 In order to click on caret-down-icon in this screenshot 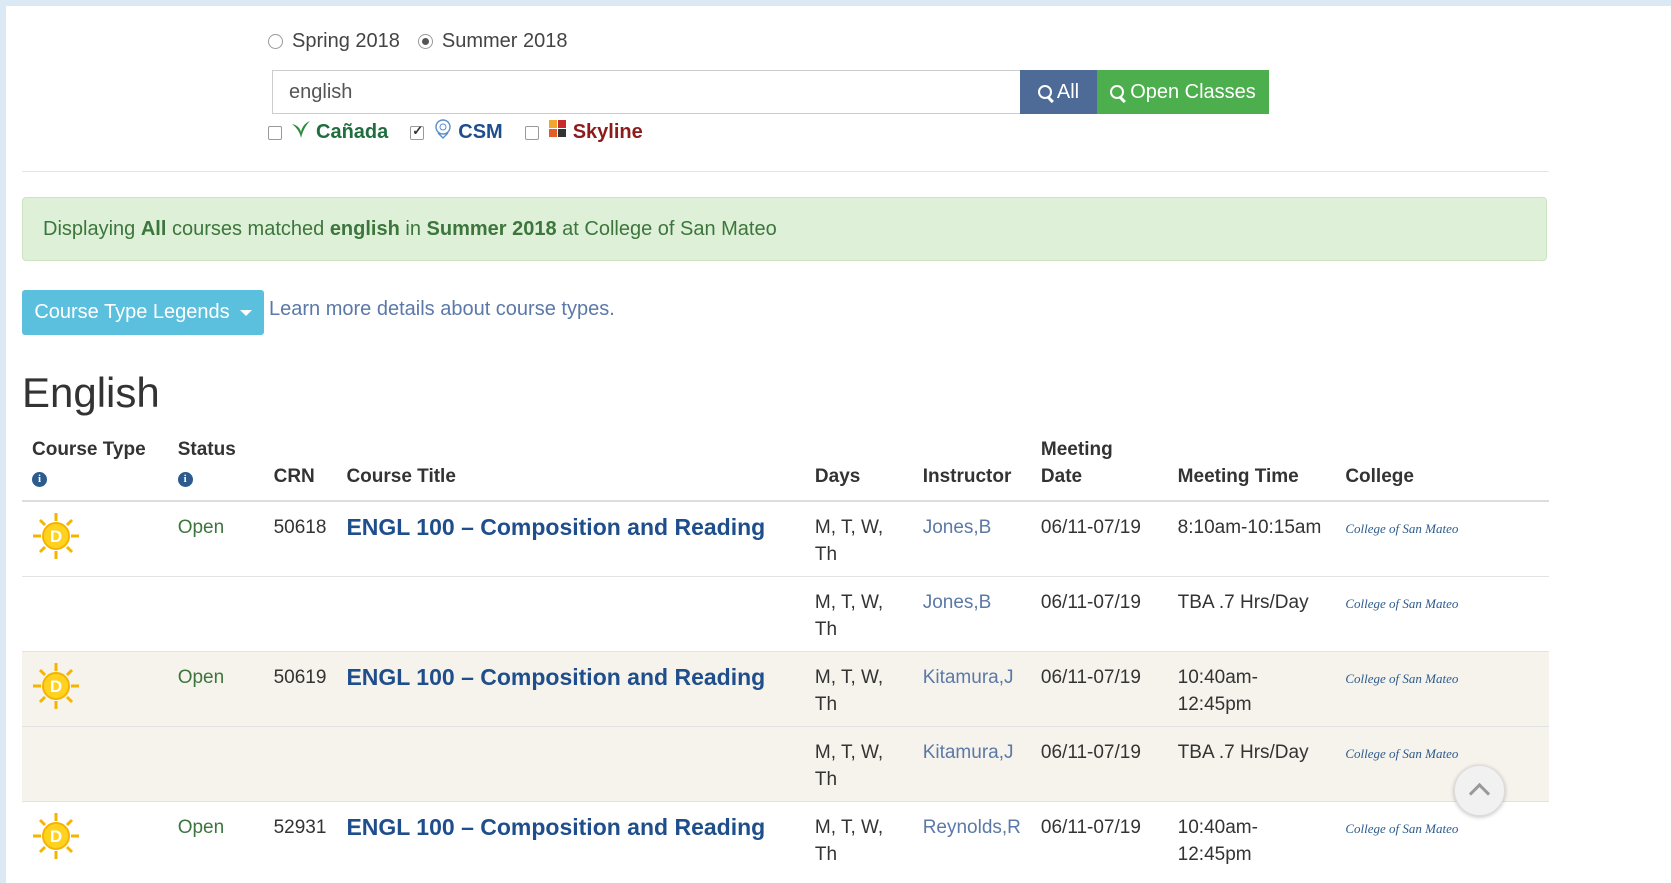, I will do `click(245, 312)`.